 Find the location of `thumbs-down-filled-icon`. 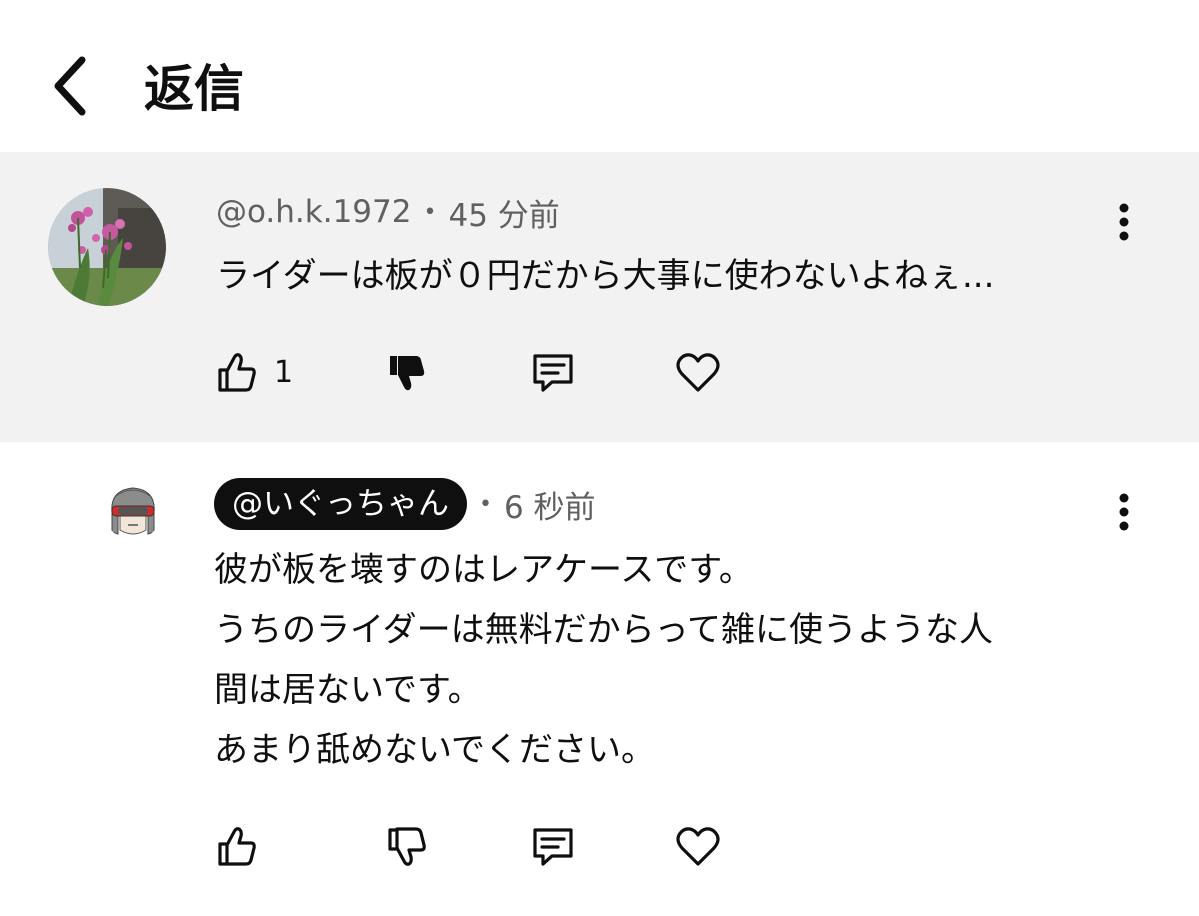

thumbs-down-filled-icon is located at coordinates (406, 372).